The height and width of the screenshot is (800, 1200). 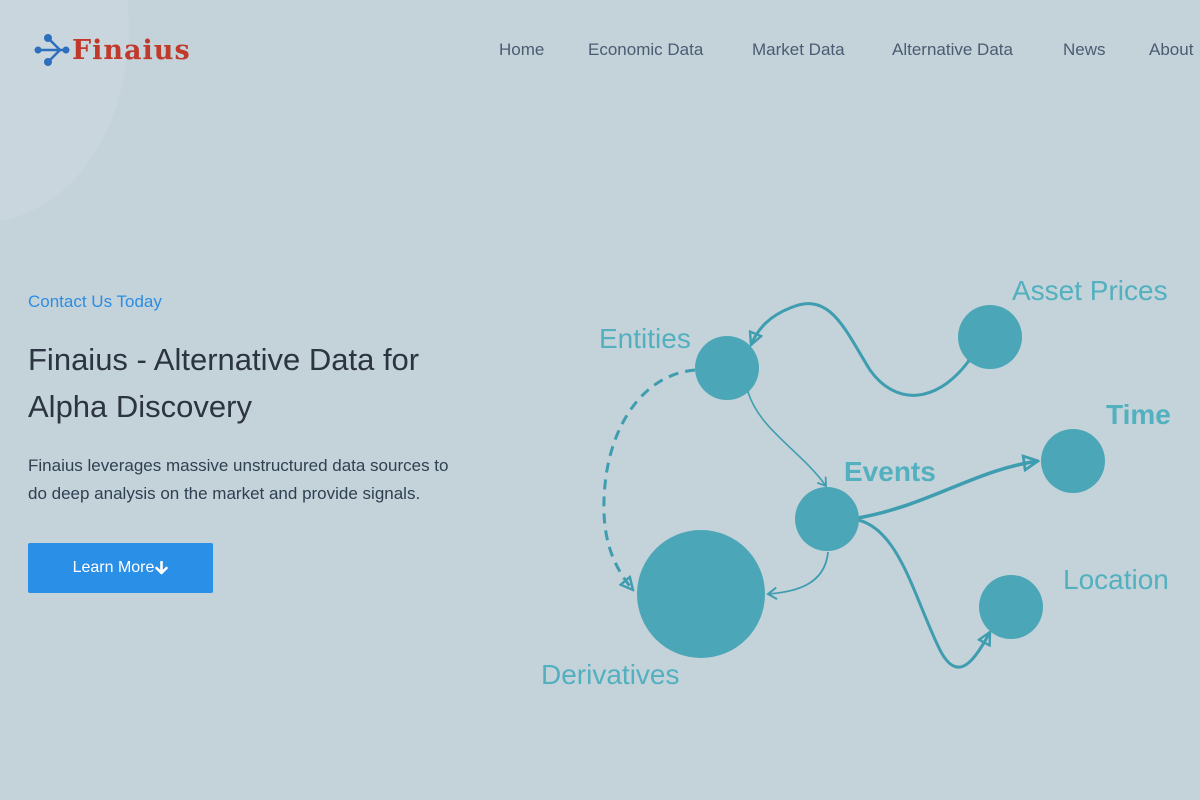 What do you see at coordinates (797, 575) in the screenshot?
I see `edge-events-derivatives` at bounding box center [797, 575].